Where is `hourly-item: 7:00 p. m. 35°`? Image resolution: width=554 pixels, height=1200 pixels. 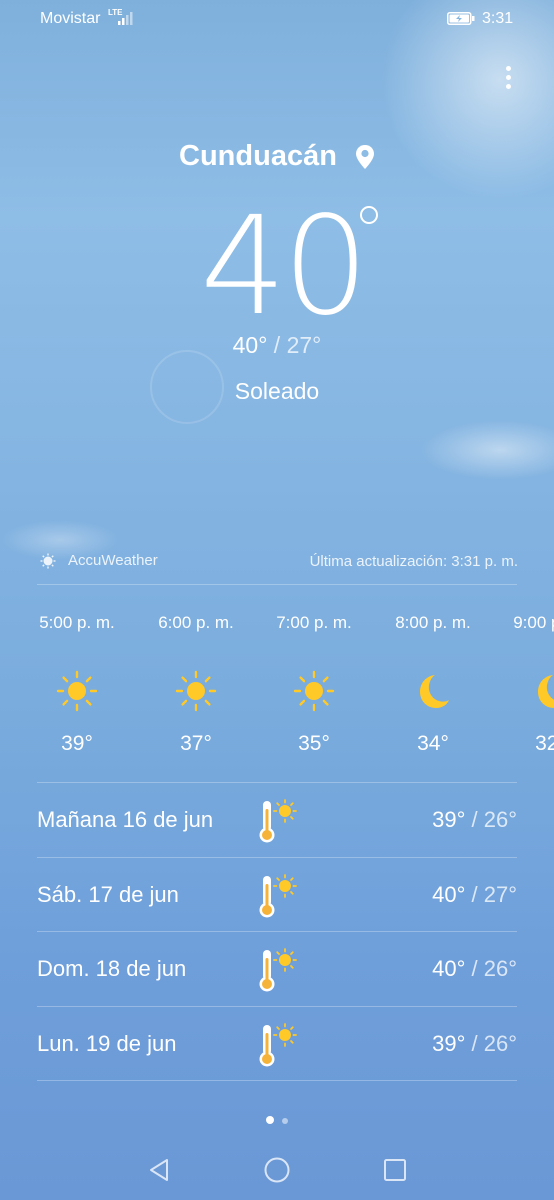 hourly-item: 7:00 p. m. 35° is located at coordinates (314, 683).